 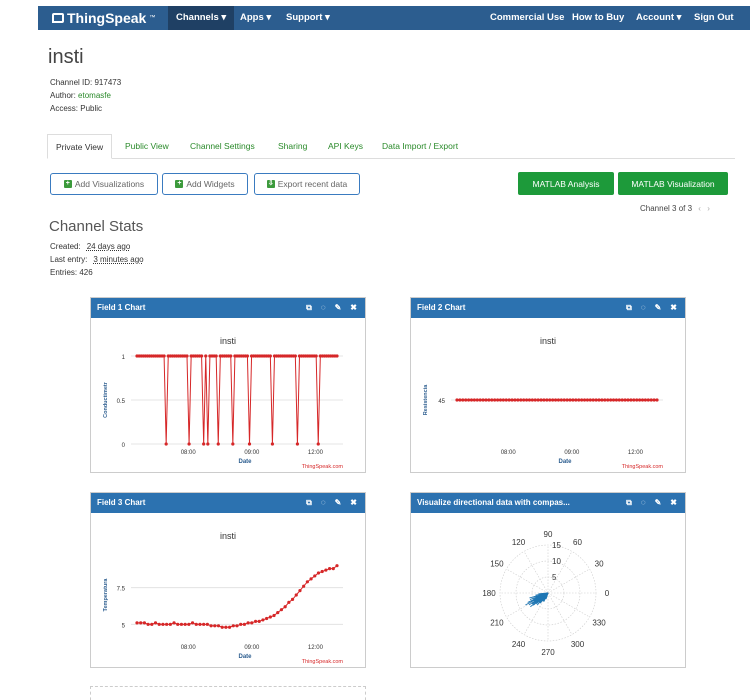 I want to click on series-line, so click(x=237, y=596).